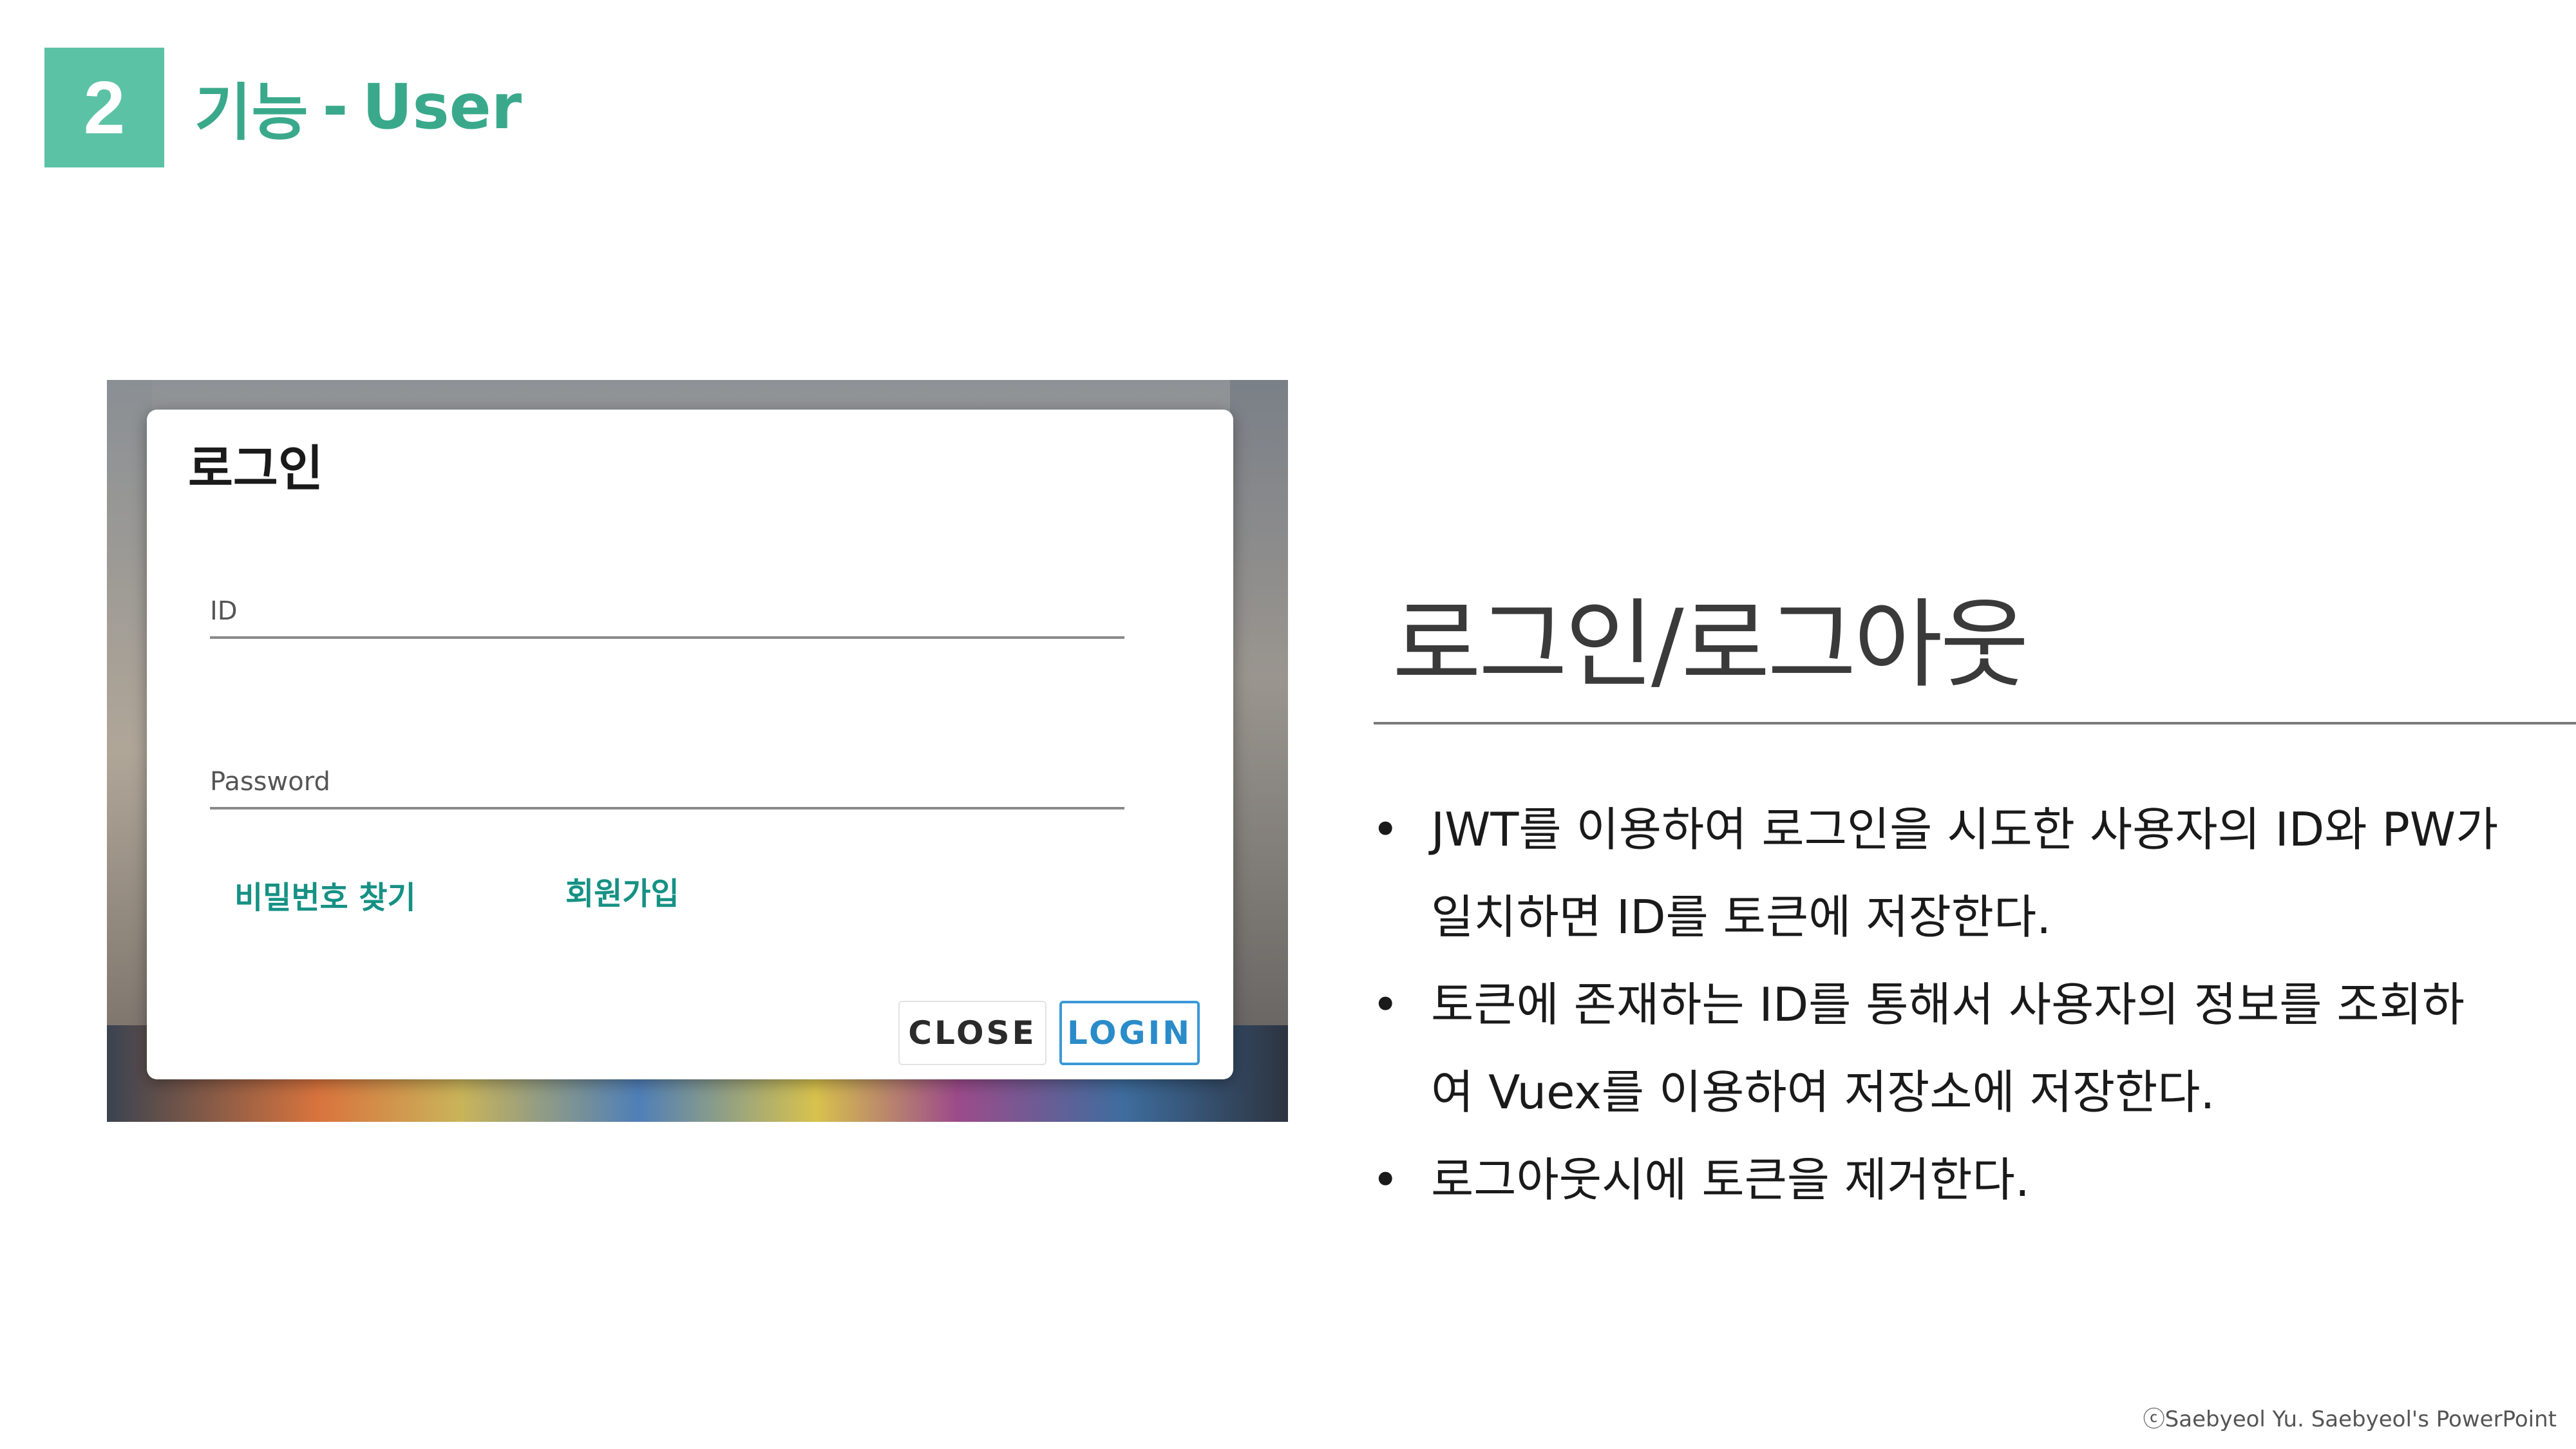 The image size is (2576, 1449). I want to click on background-photo-left, so click(129, 751).